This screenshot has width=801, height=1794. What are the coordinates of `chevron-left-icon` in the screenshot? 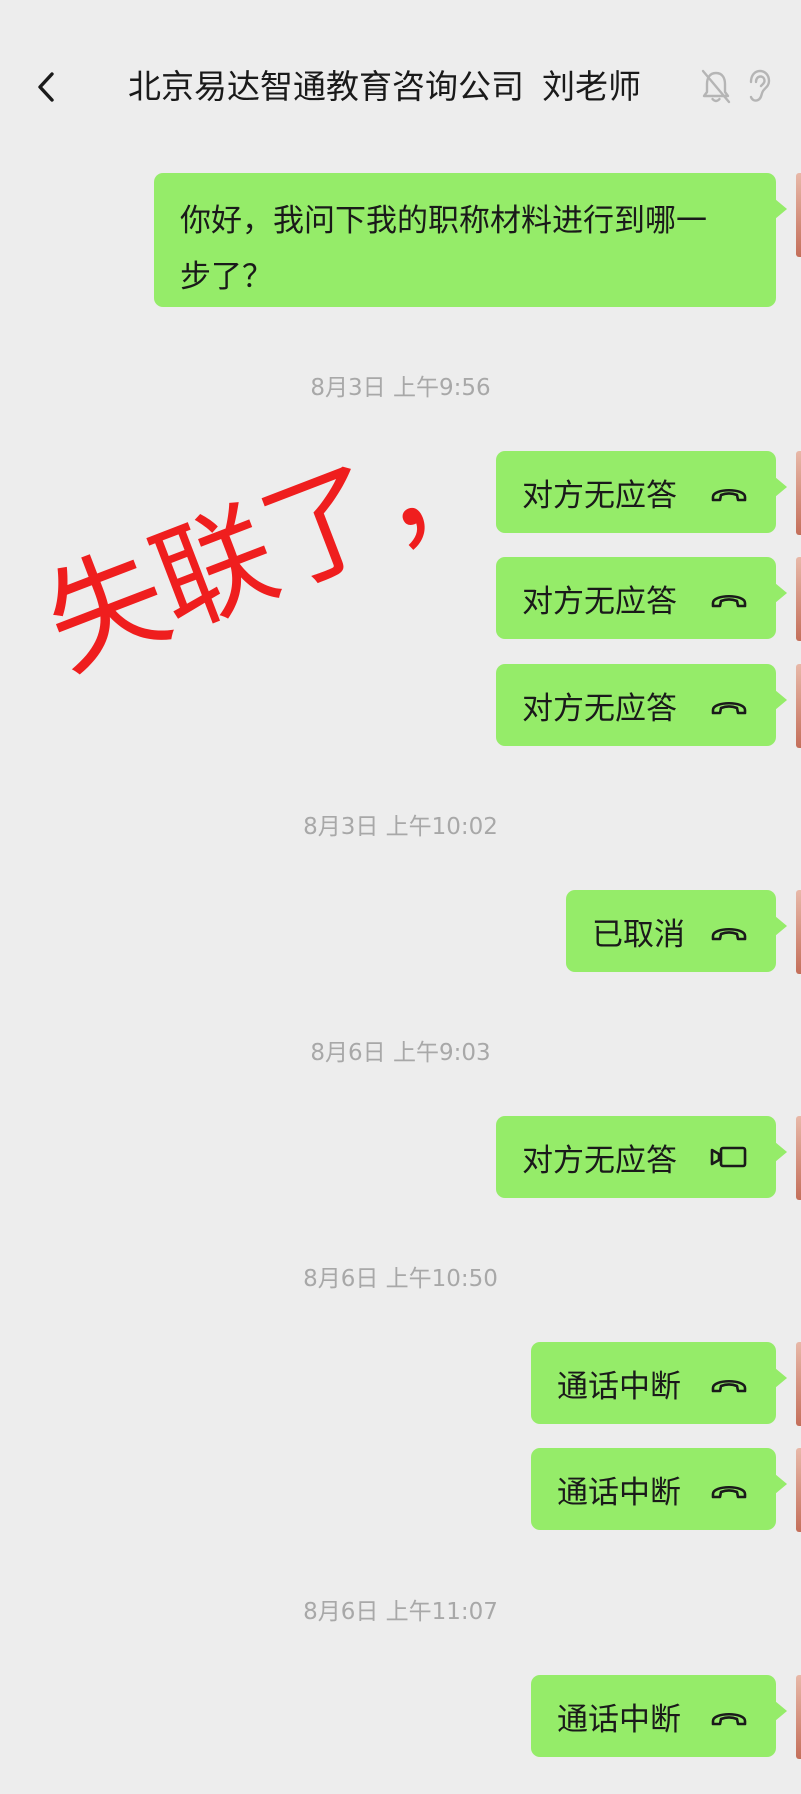 It's located at (46, 87).